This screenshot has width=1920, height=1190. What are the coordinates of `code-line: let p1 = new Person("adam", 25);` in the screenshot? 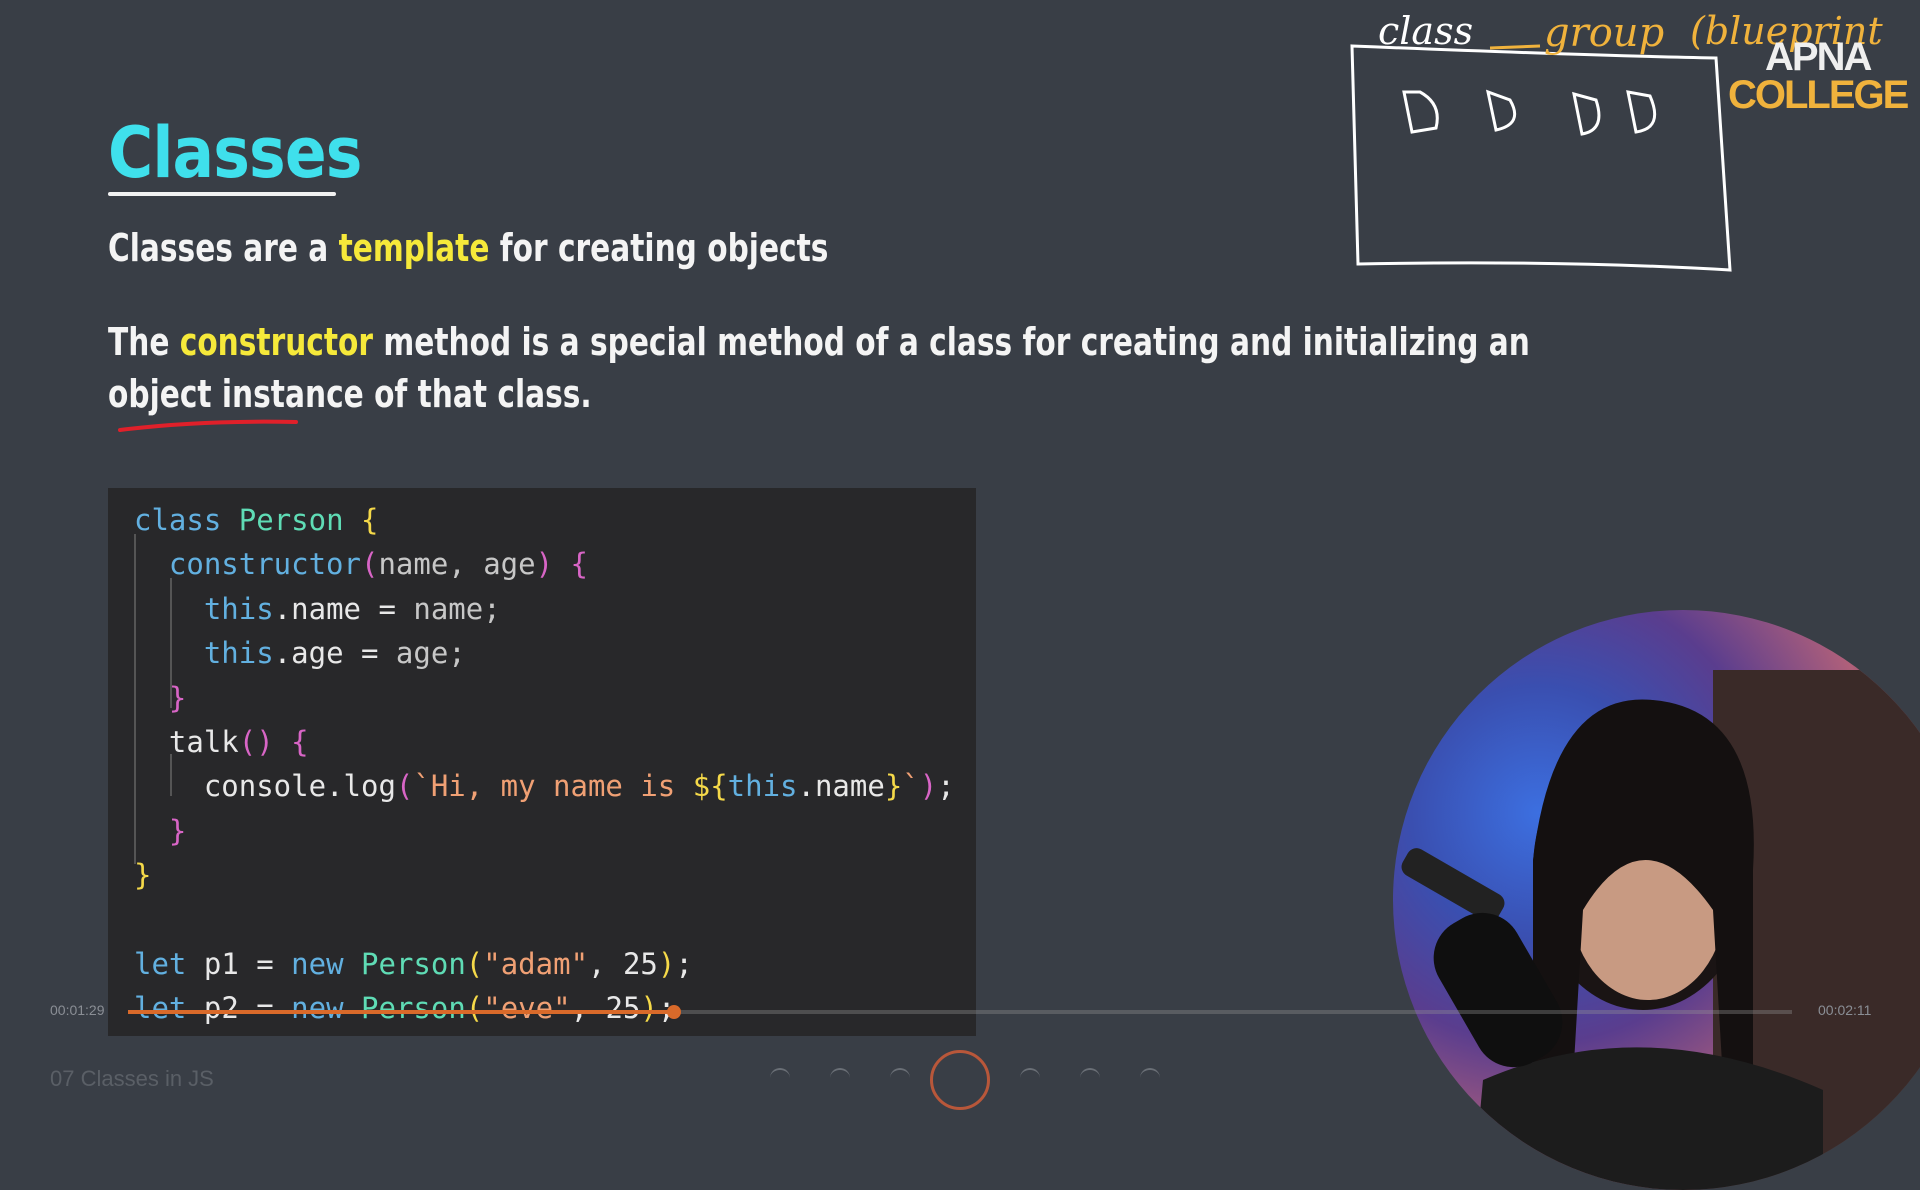 It's located at (413, 964).